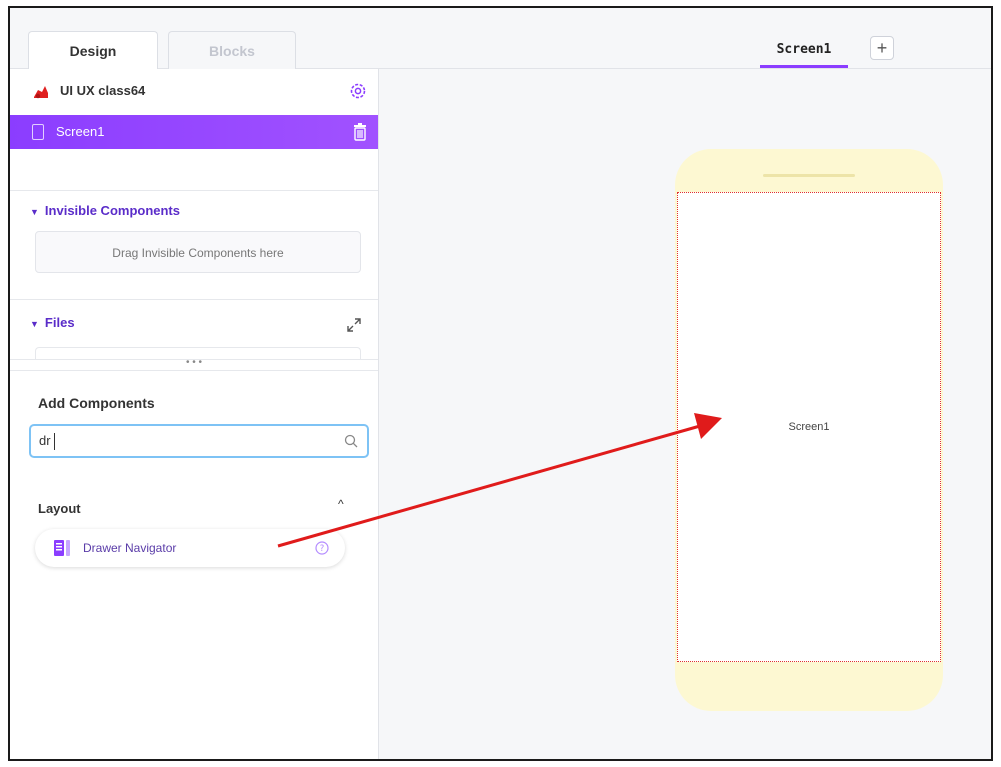 Image resolution: width=1001 pixels, height=767 pixels. What do you see at coordinates (130, 548) in the screenshot?
I see `component-label: Drawer Navigator` at bounding box center [130, 548].